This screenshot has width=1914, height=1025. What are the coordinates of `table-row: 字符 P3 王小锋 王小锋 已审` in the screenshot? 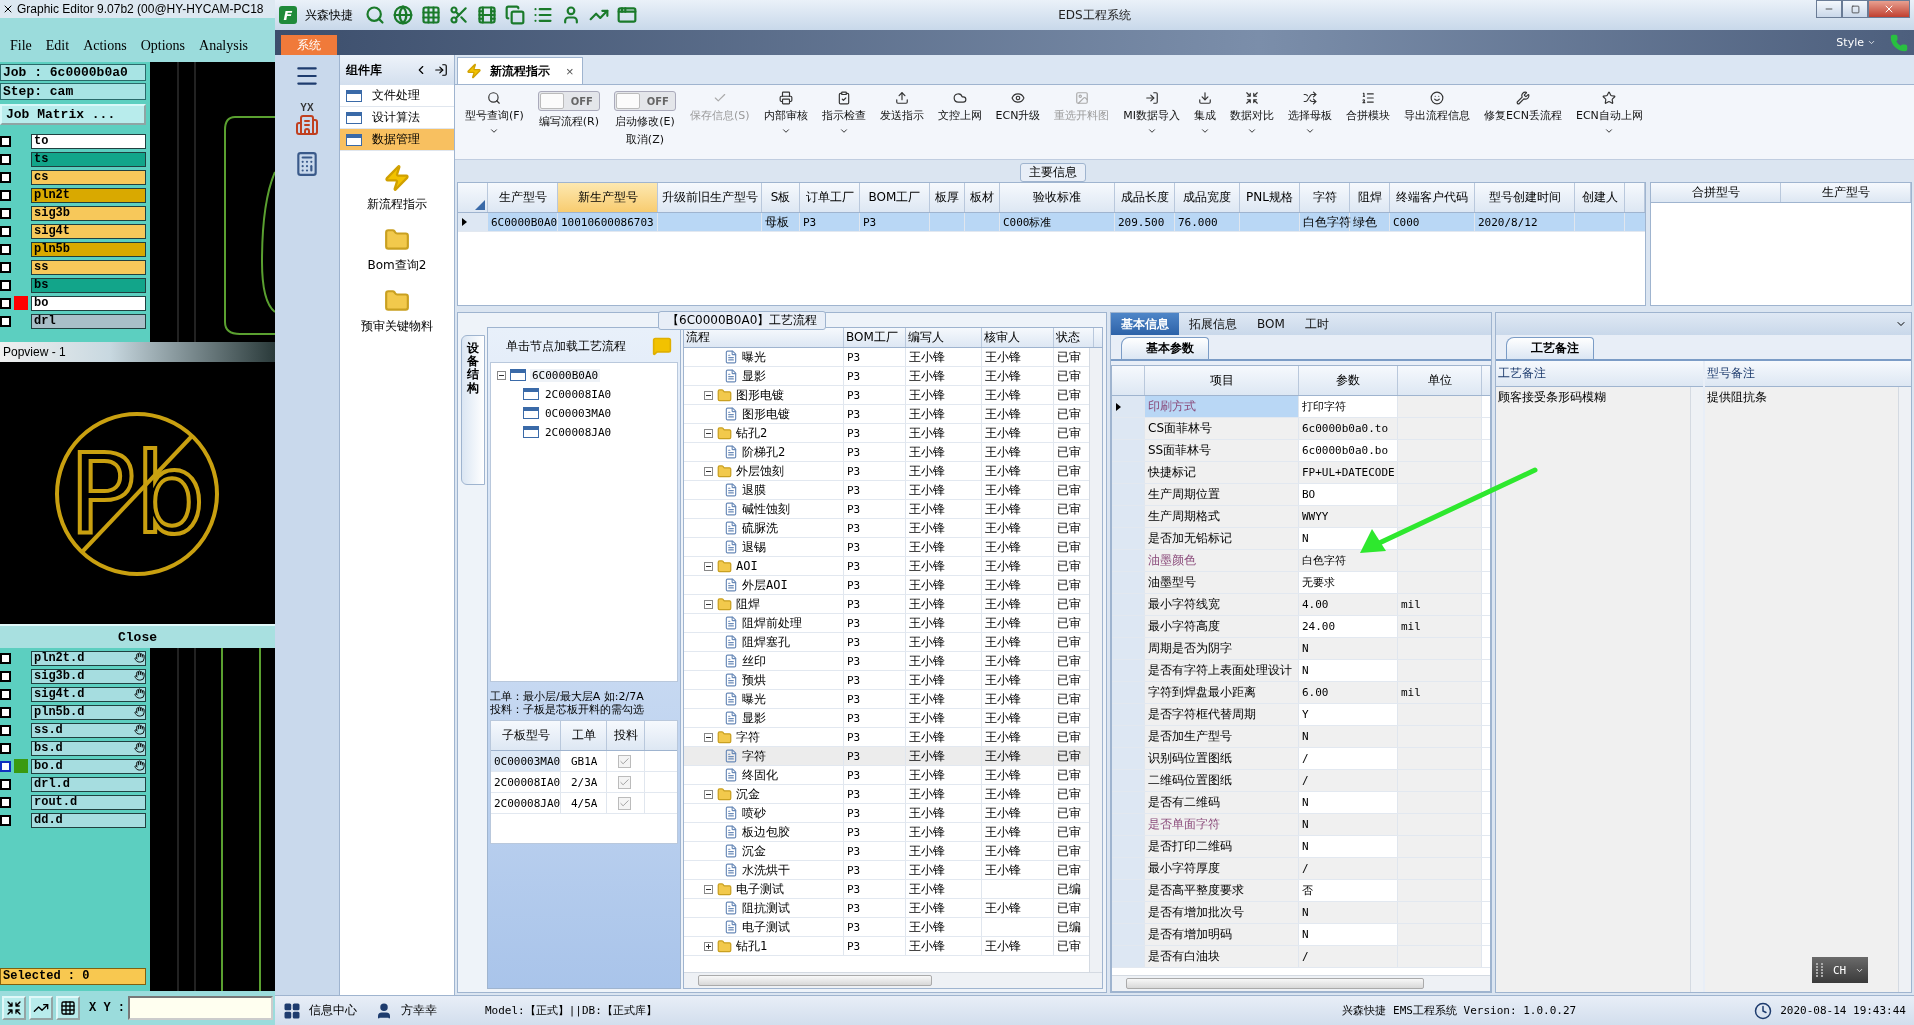 It's located at (886, 756).